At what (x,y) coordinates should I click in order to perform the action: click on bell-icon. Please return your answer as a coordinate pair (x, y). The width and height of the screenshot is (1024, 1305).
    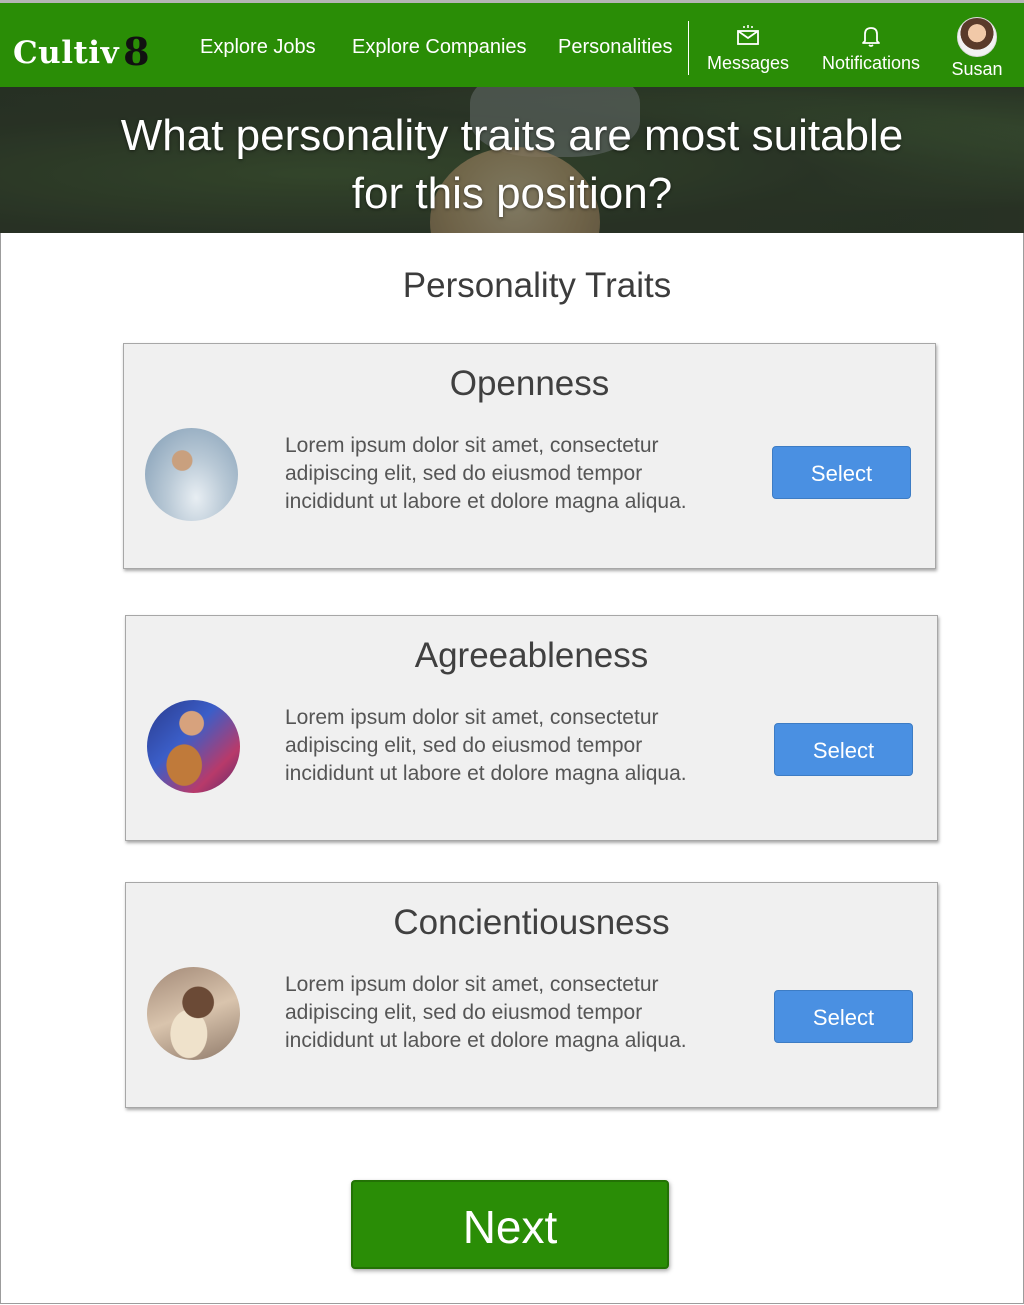
    Looking at the image, I should click on (871, 37).